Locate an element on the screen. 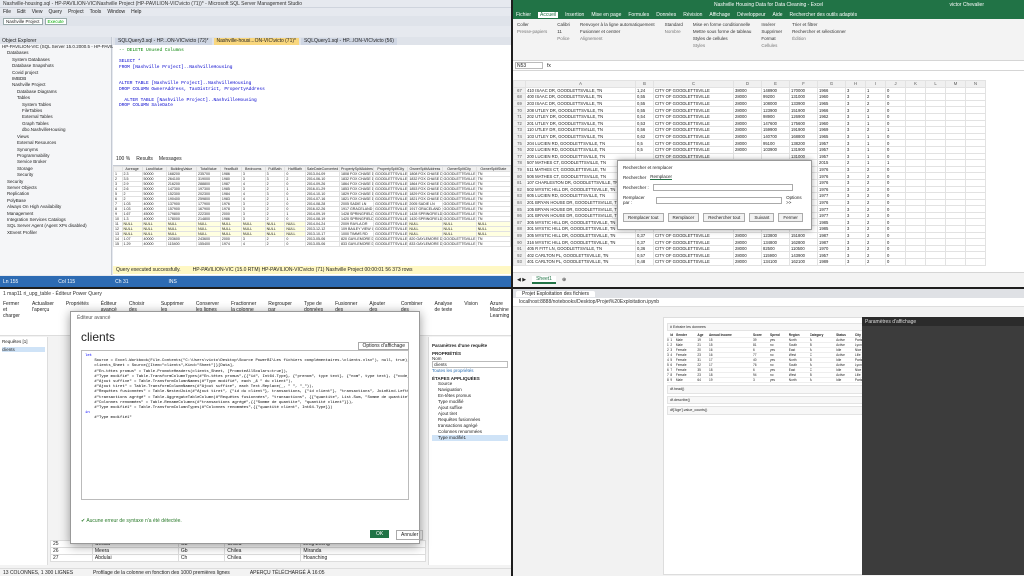 This screenshot has width=1024, height=576. row-number: 71 is located at coordinates (519, 116).